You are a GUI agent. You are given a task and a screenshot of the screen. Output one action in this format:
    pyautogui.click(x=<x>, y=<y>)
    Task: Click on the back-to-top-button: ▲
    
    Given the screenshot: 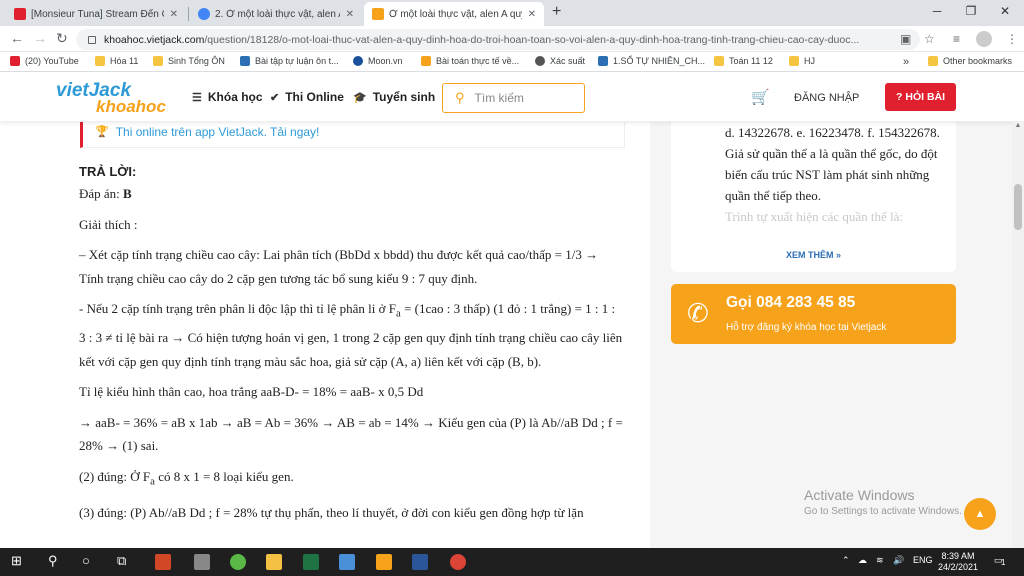 What is the action you would take?
    pyautogui.click(x=980, y=514)
    